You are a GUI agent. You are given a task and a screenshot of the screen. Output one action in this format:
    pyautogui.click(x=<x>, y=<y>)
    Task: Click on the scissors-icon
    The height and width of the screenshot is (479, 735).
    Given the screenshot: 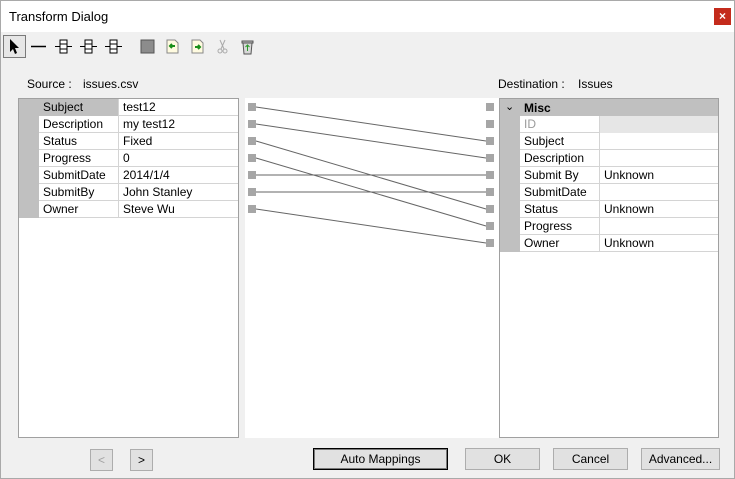 What is the action you would take?
    pyautogui.click(x=222, y=46)
    